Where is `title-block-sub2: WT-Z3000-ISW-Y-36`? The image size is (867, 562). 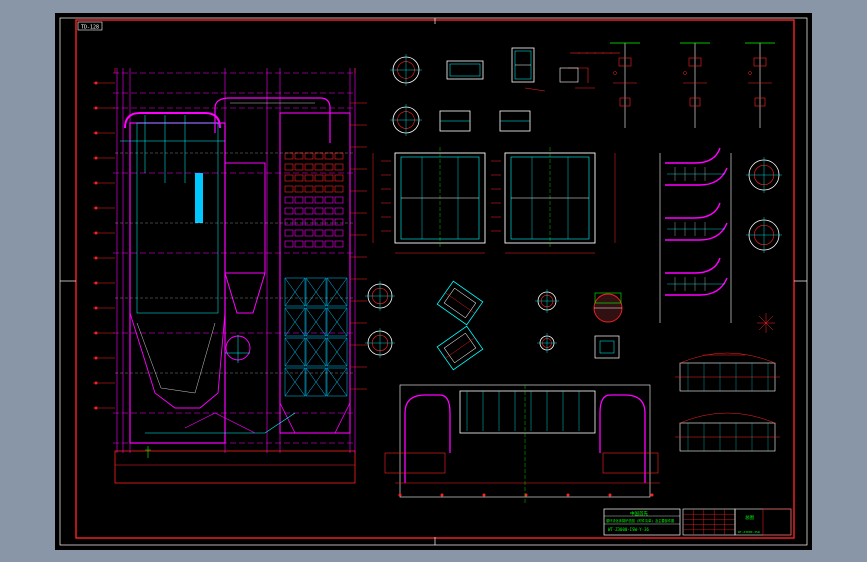 title-block-sub2: WT-Z3000-ISW-Y-36 is located at coordinates (629, 529).